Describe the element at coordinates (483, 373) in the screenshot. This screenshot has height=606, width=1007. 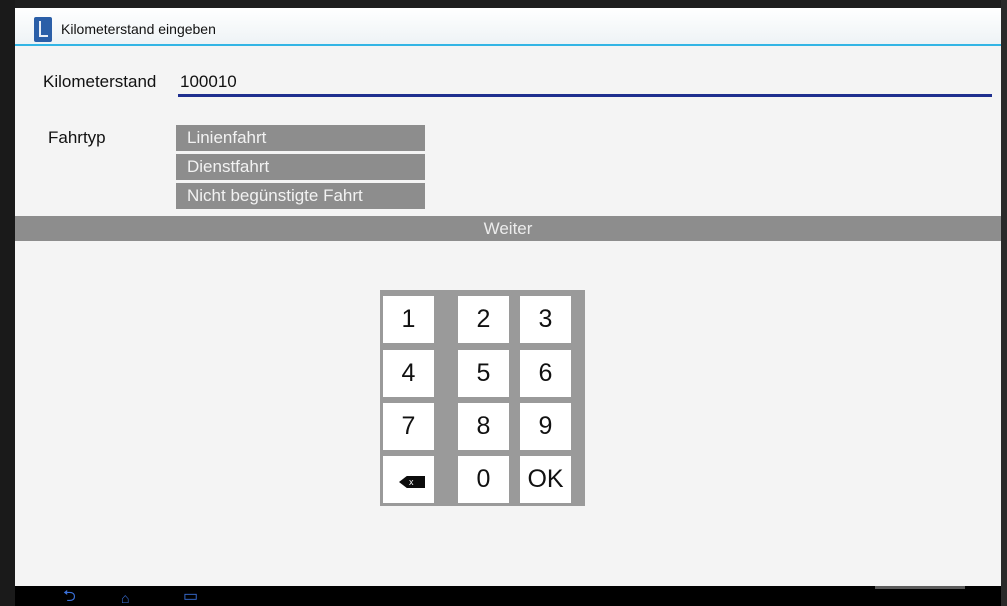
I see `key-5: 5` at that location.